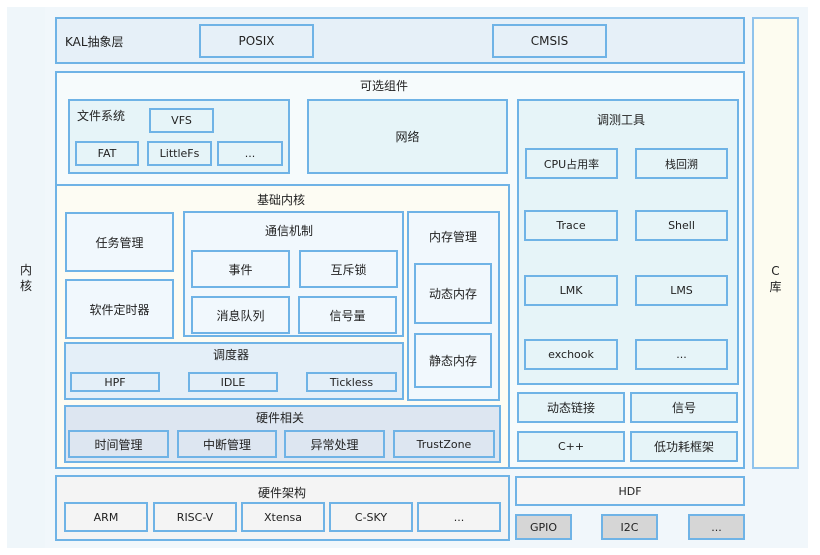 The image size is (820, 555). Describe the element at coordinates (334, 444) in the screenshot. I see `hw-exception-handling: 异常处理` at that location.